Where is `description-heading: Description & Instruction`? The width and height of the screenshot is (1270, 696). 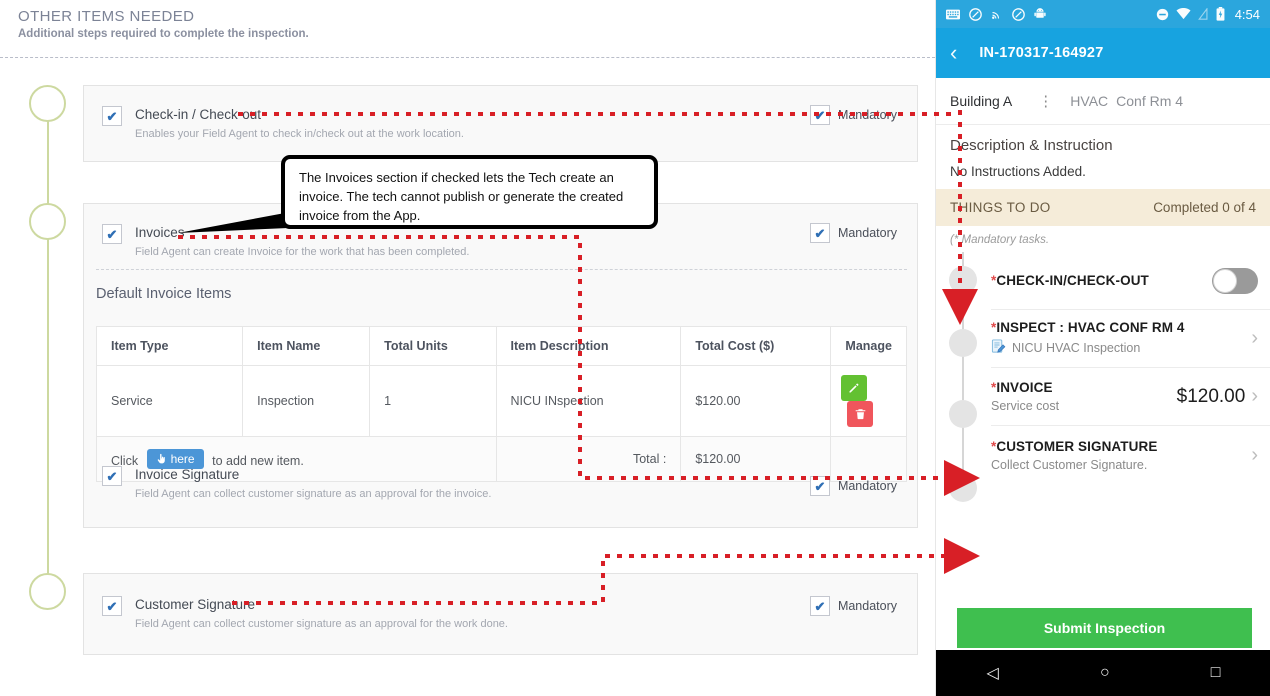
description-heading: Description & Instruction is located at coordinates (1031, 145).